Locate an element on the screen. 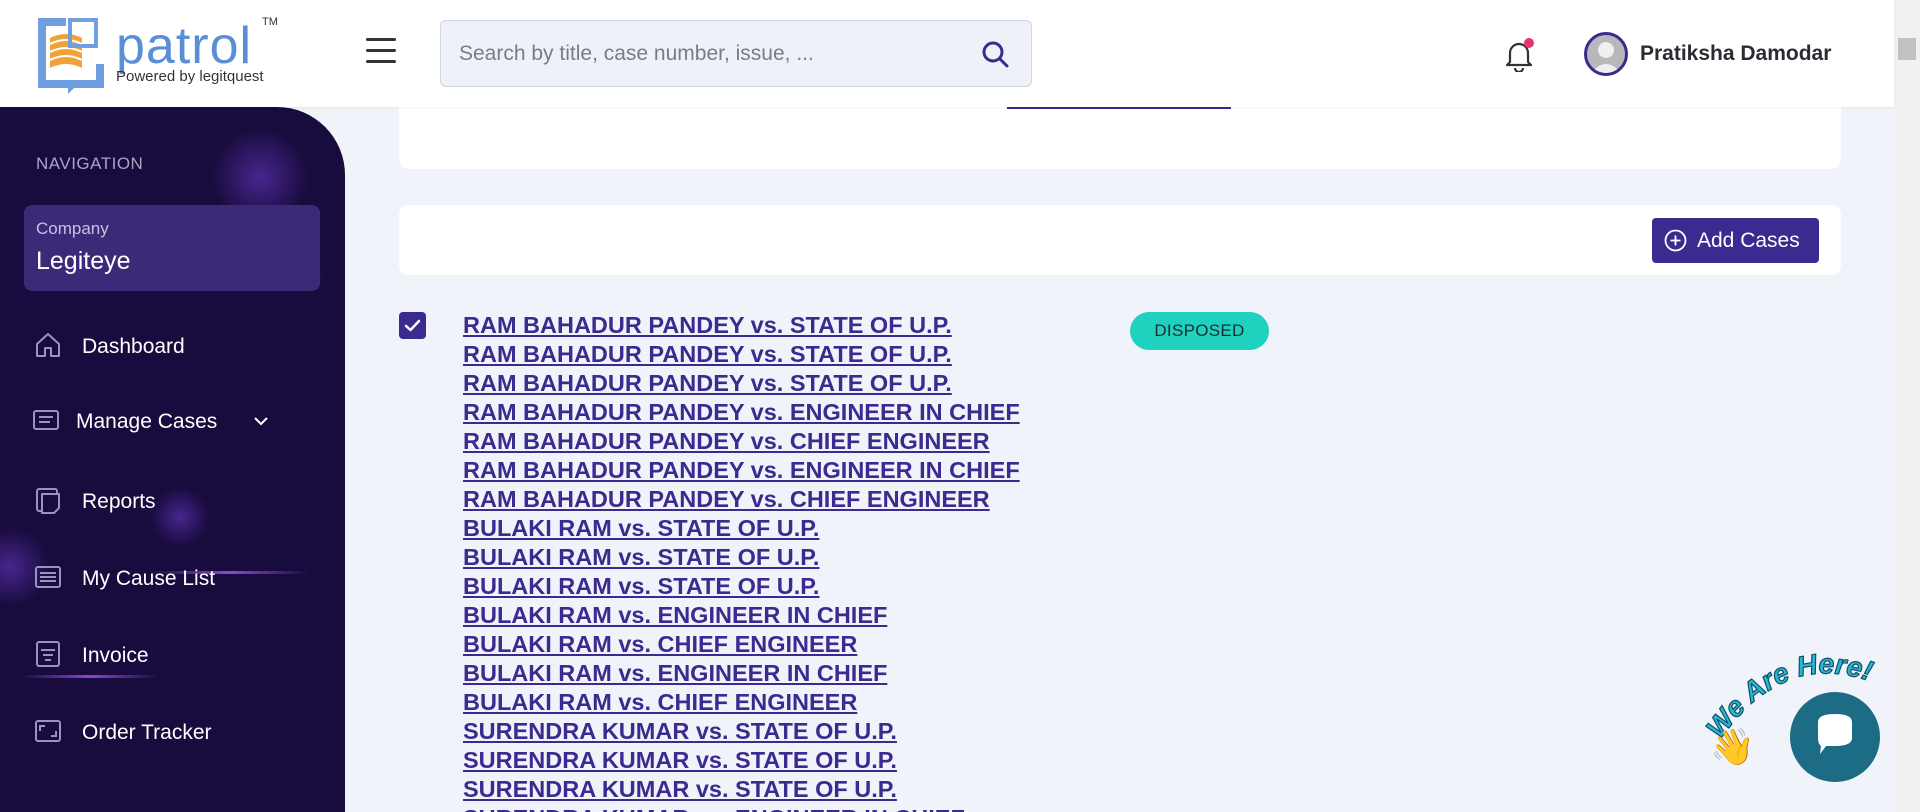 Image resolution: width=1920 pixels, height=812 pixels. status-badge: DISPOSED is located at coordinates (1199, 331).